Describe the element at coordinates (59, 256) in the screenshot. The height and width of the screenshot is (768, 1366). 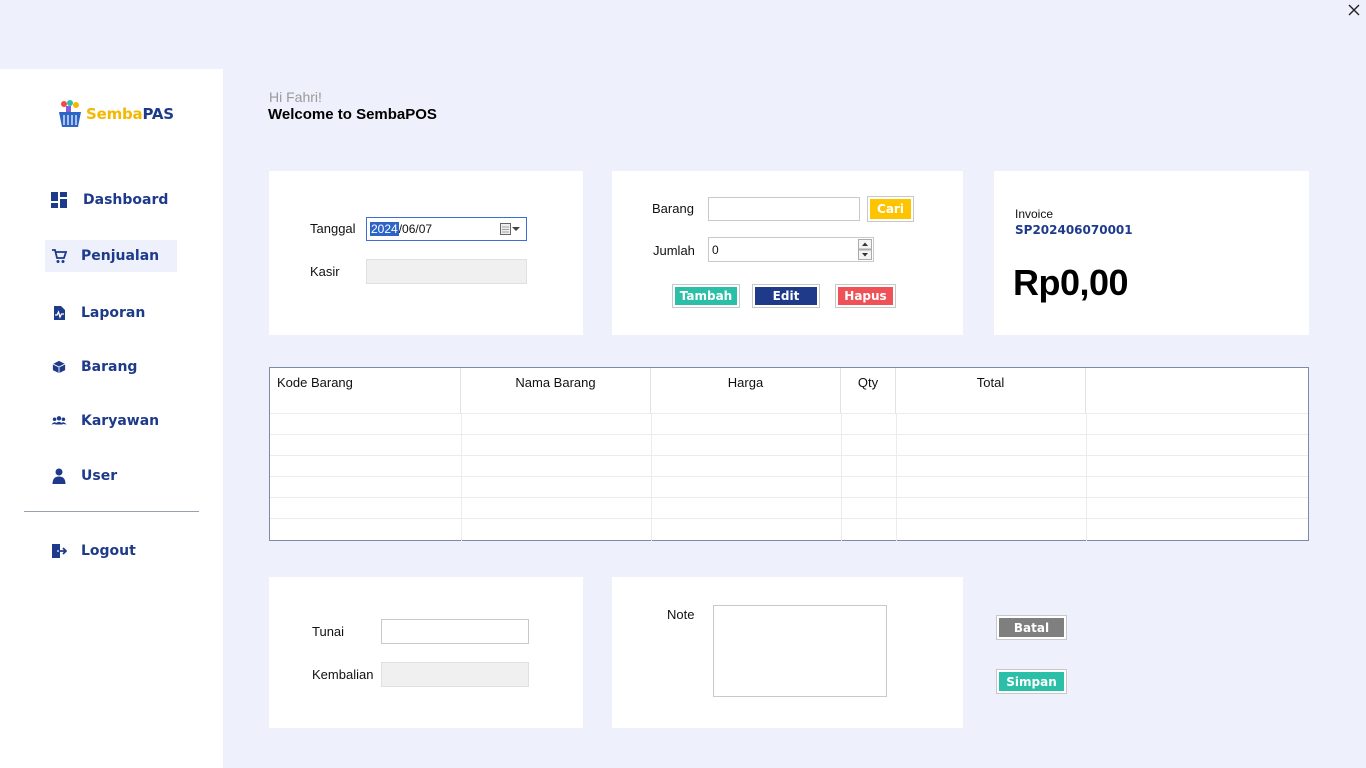
I see `cart-icon` at that location.